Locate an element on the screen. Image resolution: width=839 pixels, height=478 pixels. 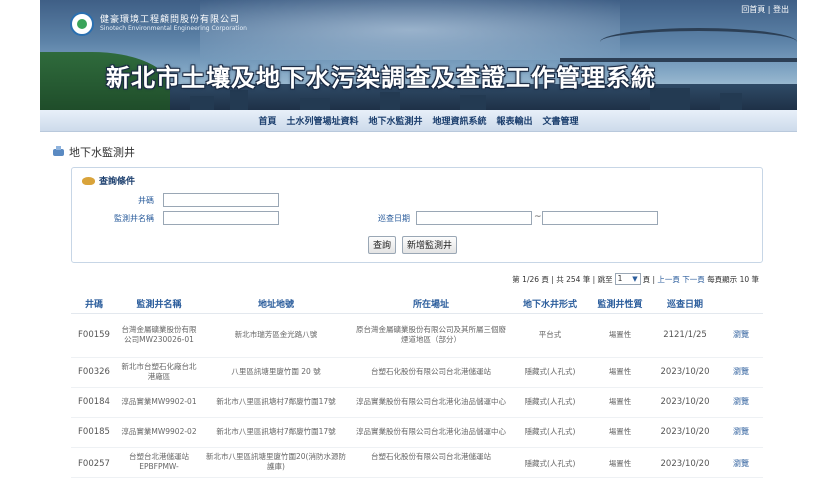
top-links: 回首頁 | 登出 is located at coordinates (765, 9).